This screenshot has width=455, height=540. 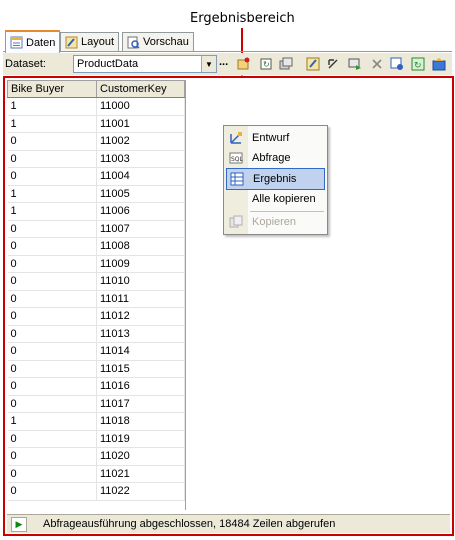 I want to click on table-row: 0 11010, so click(x=96, y=281).